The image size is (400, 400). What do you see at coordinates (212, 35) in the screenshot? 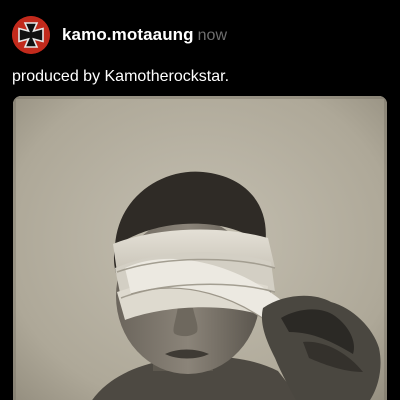
I see `post-timestamp: now` at bounding box center [212, 35].